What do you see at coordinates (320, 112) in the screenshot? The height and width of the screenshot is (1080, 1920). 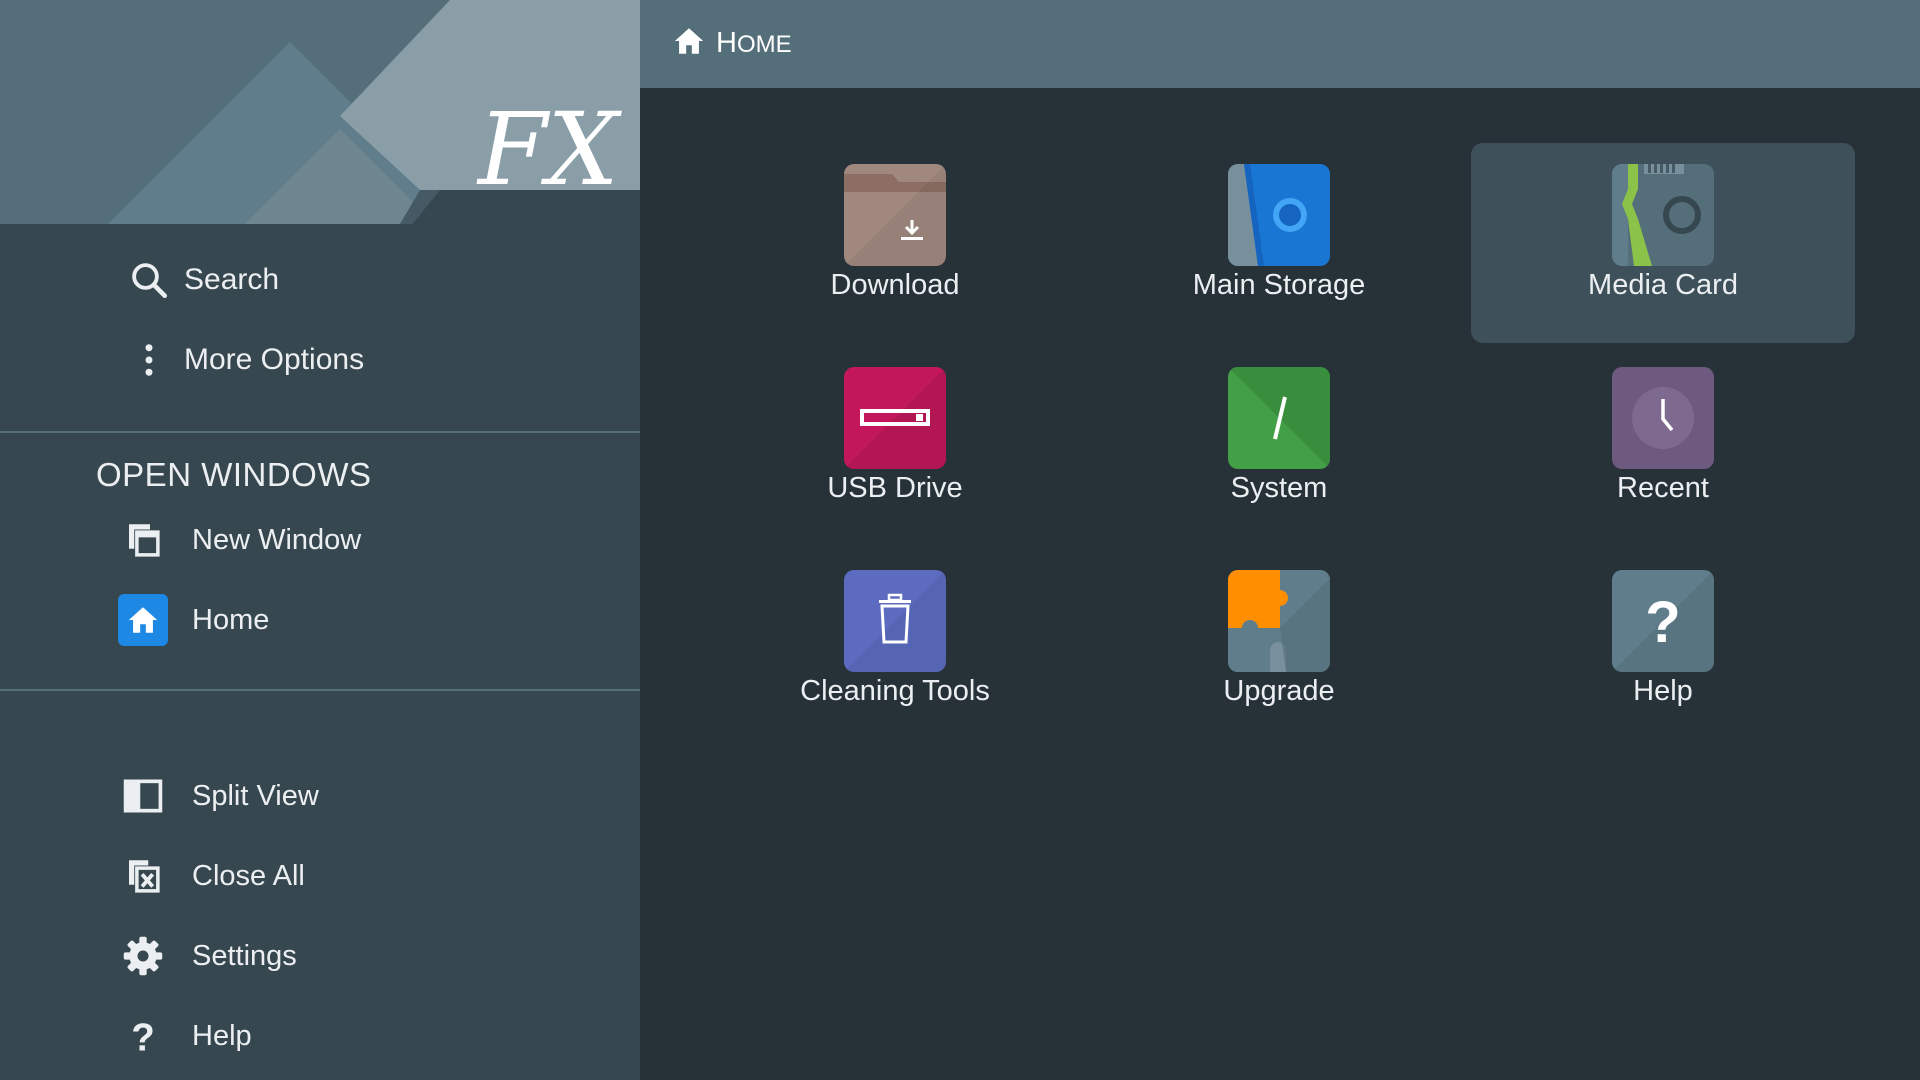 I see `drawer-header-artwork: FX` at bounding box center [320, 112].